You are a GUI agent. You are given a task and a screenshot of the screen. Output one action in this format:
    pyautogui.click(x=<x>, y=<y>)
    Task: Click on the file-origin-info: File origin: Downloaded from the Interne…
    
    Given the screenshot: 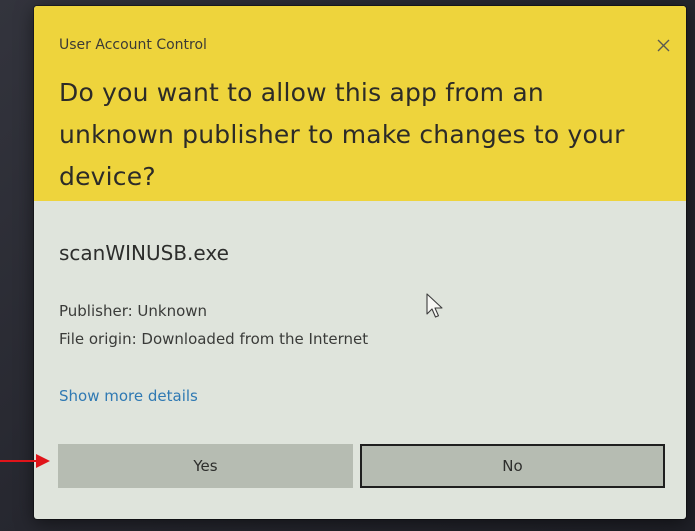 What is the action you would take?
    pyautogui.click(x=214, y=339)
    